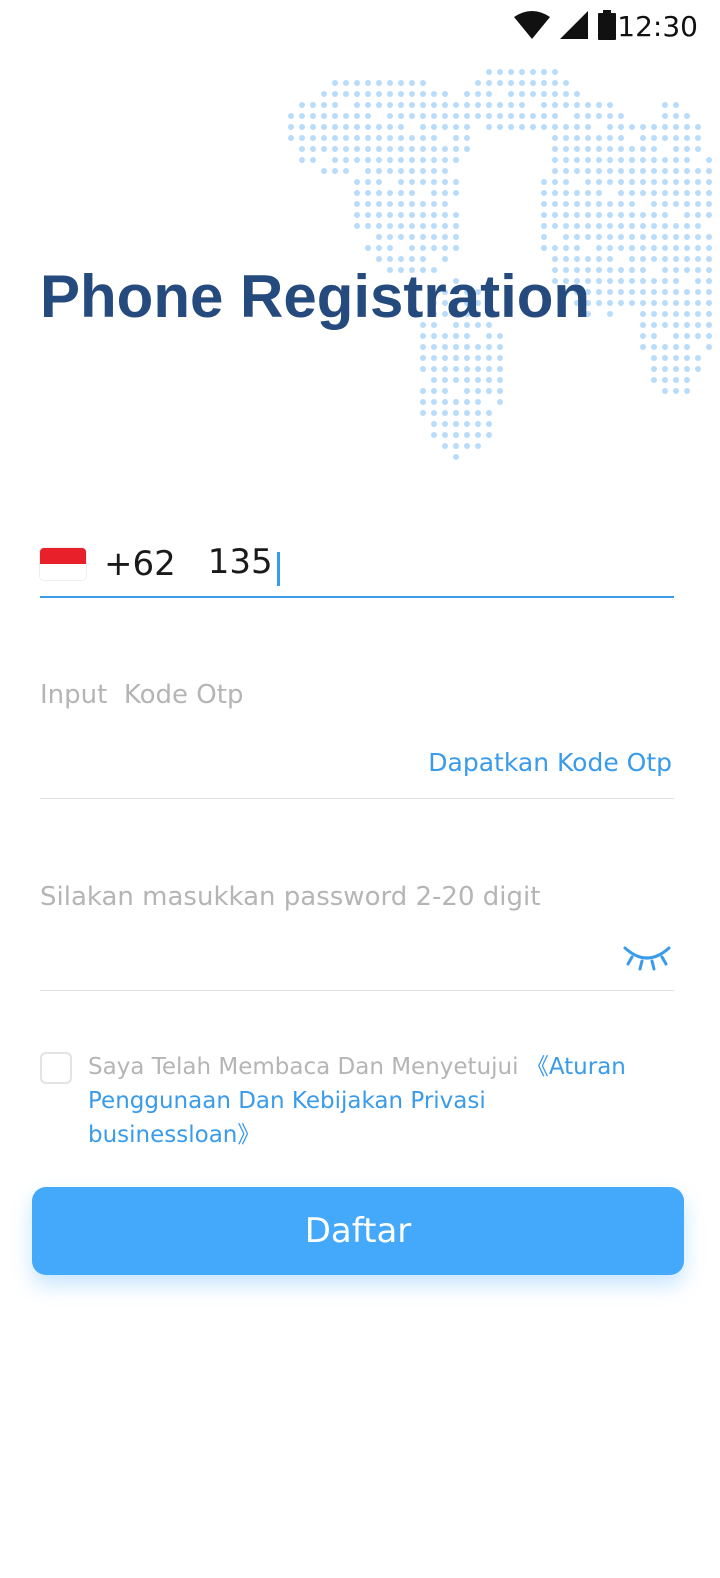  What do you see at coordinates (357, 565) in the screenshot?
I see `phone-input-row: +62 135` at bounding box center [357, 565].